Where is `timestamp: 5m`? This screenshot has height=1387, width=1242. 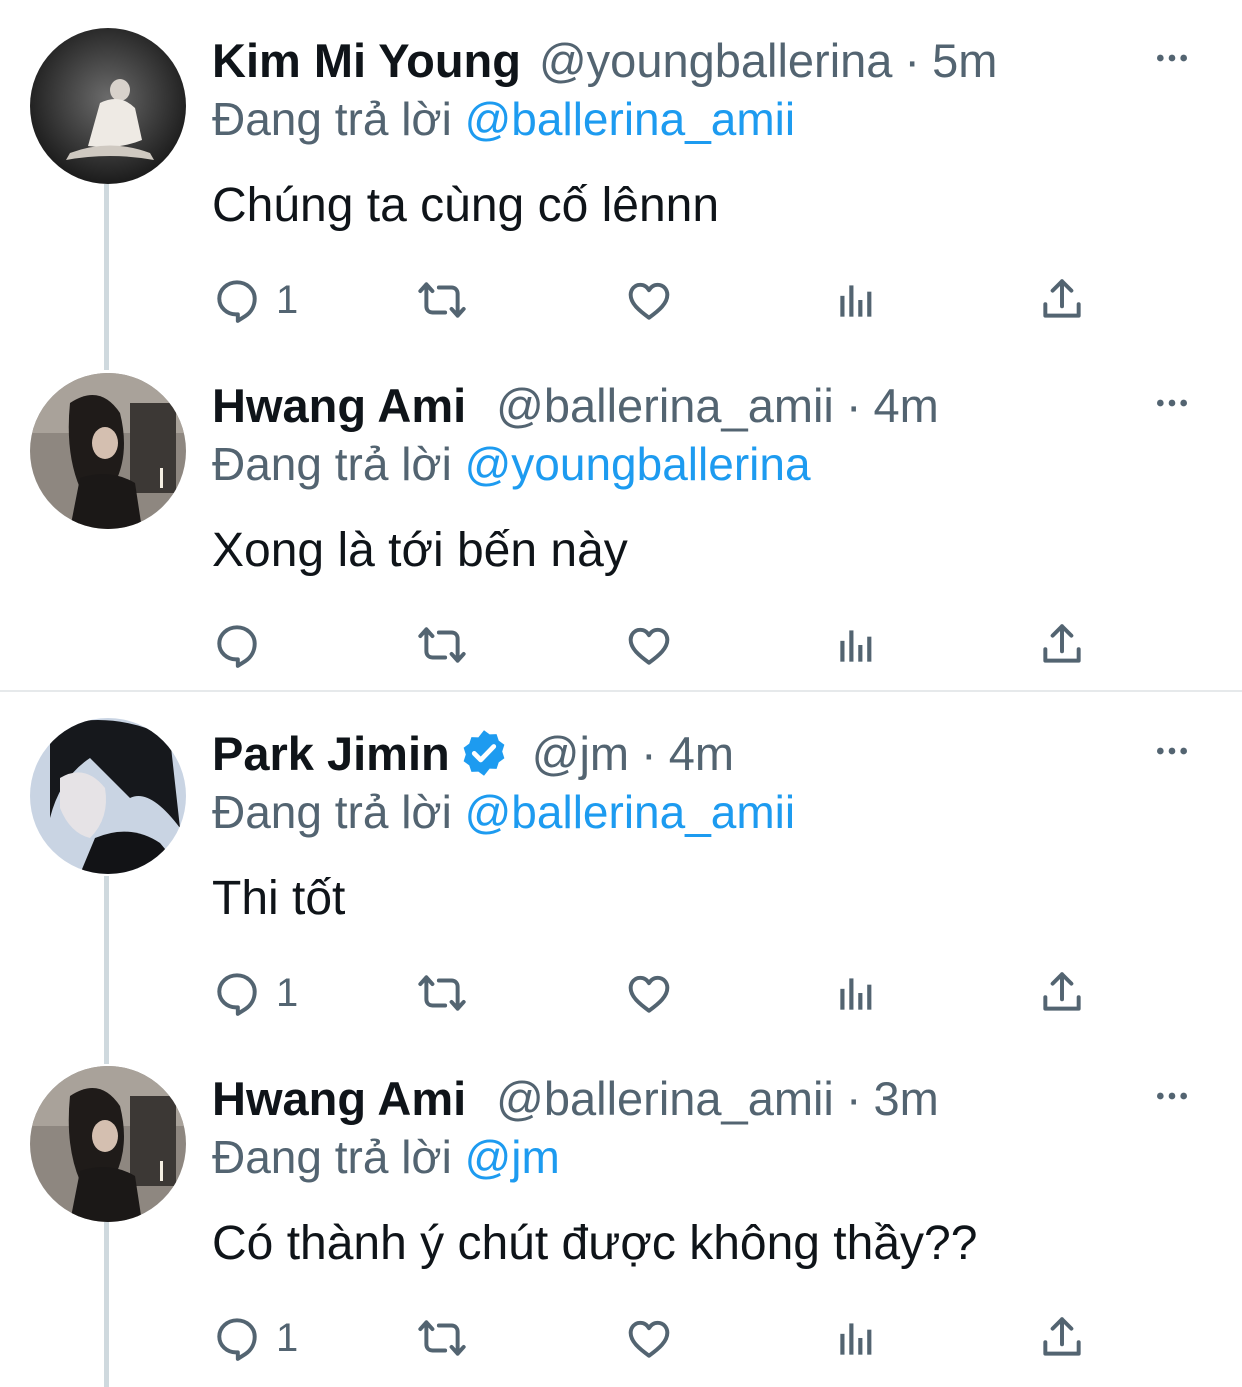 timestamp: 5m is located at coordinates (964, 60).